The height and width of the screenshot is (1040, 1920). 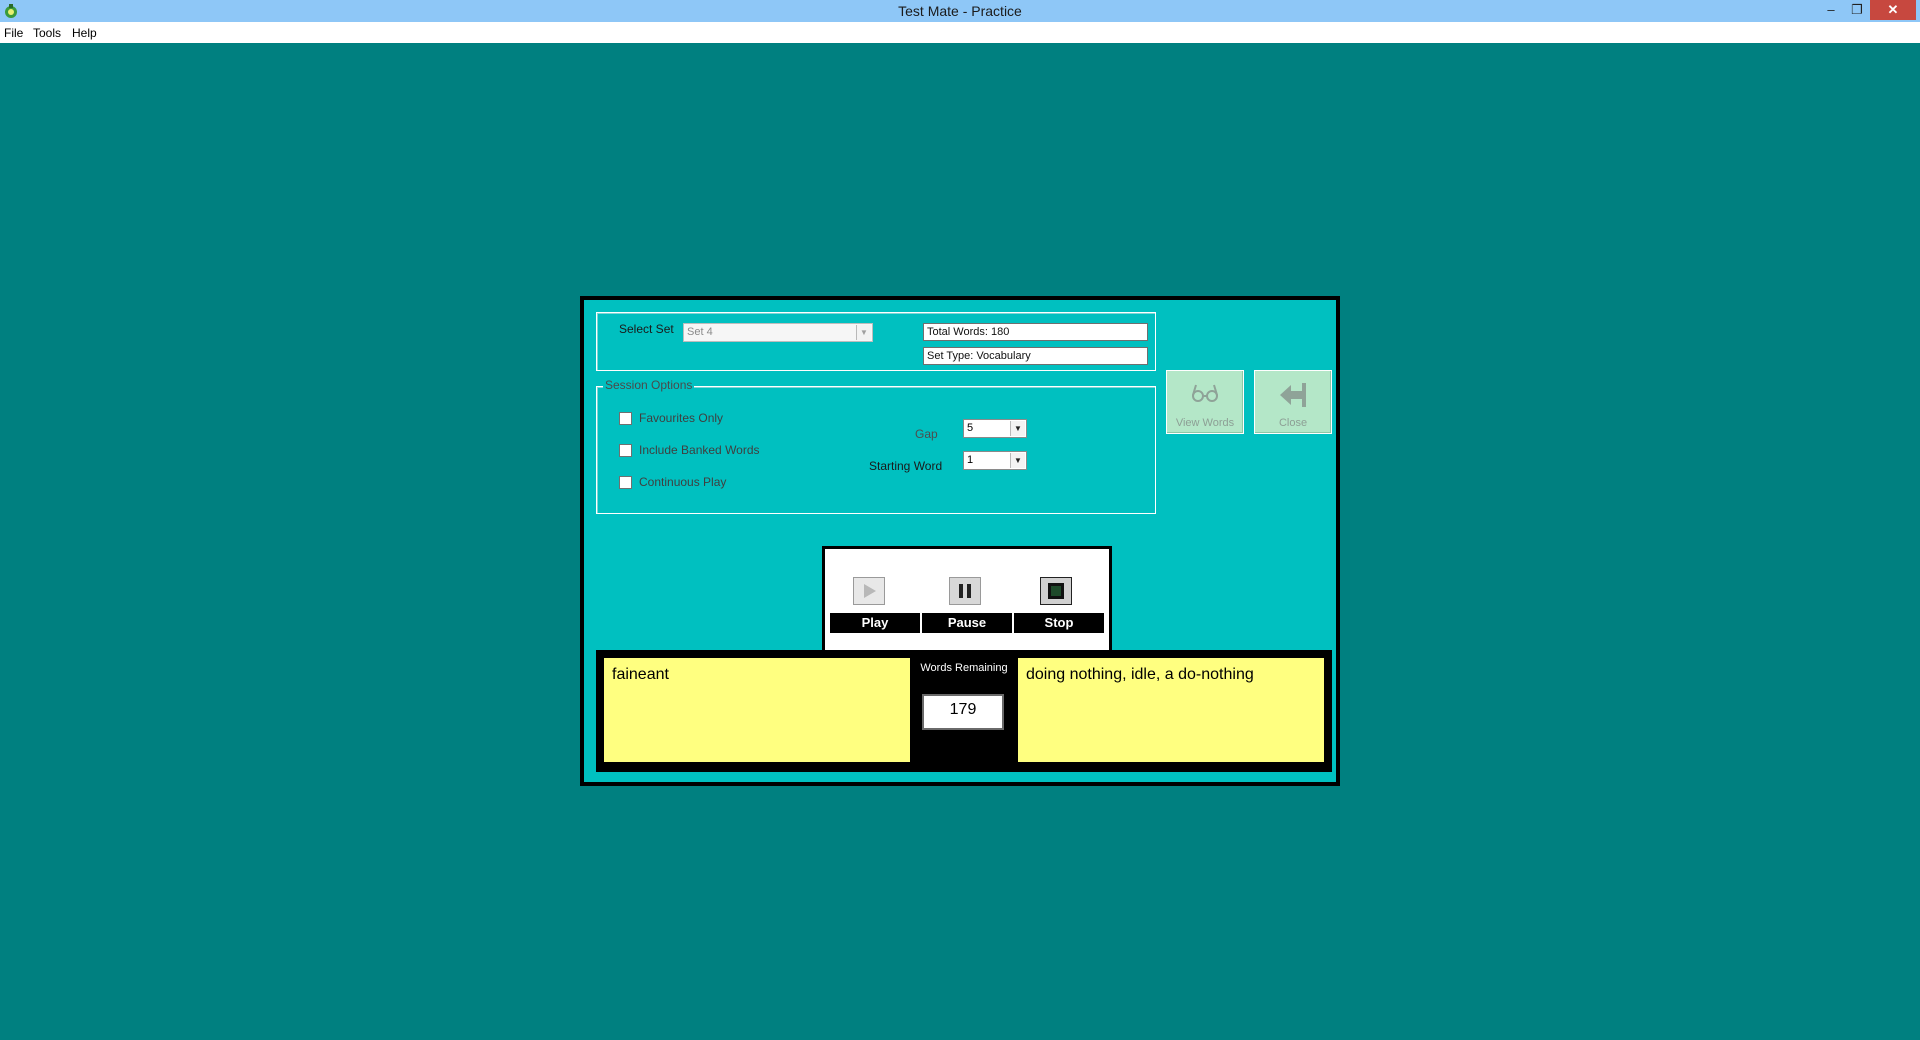 I want to click on gap-value: 5, so click(x=970, y=428).